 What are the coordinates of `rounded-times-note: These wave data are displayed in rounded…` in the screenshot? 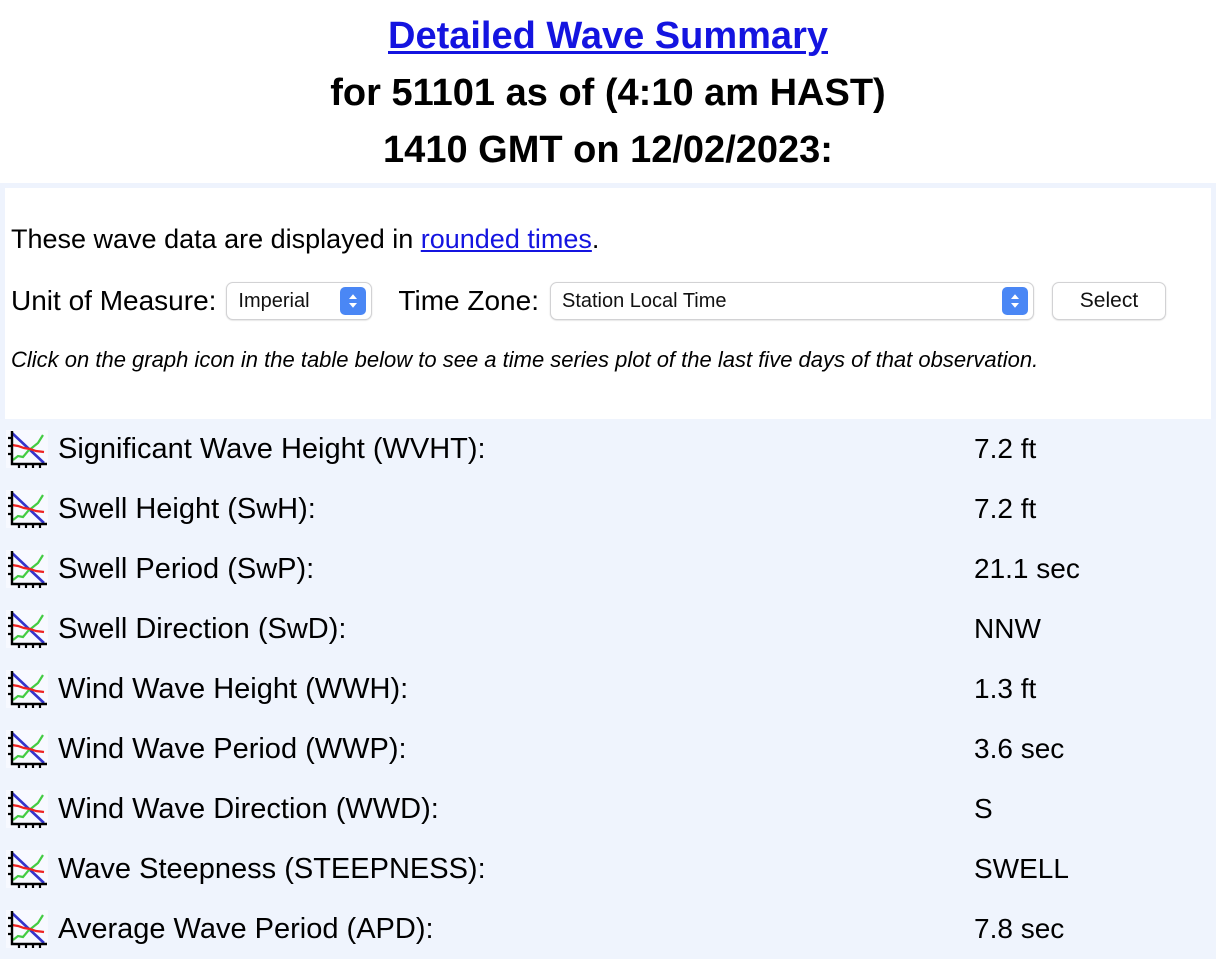 It's located at (608, 221).